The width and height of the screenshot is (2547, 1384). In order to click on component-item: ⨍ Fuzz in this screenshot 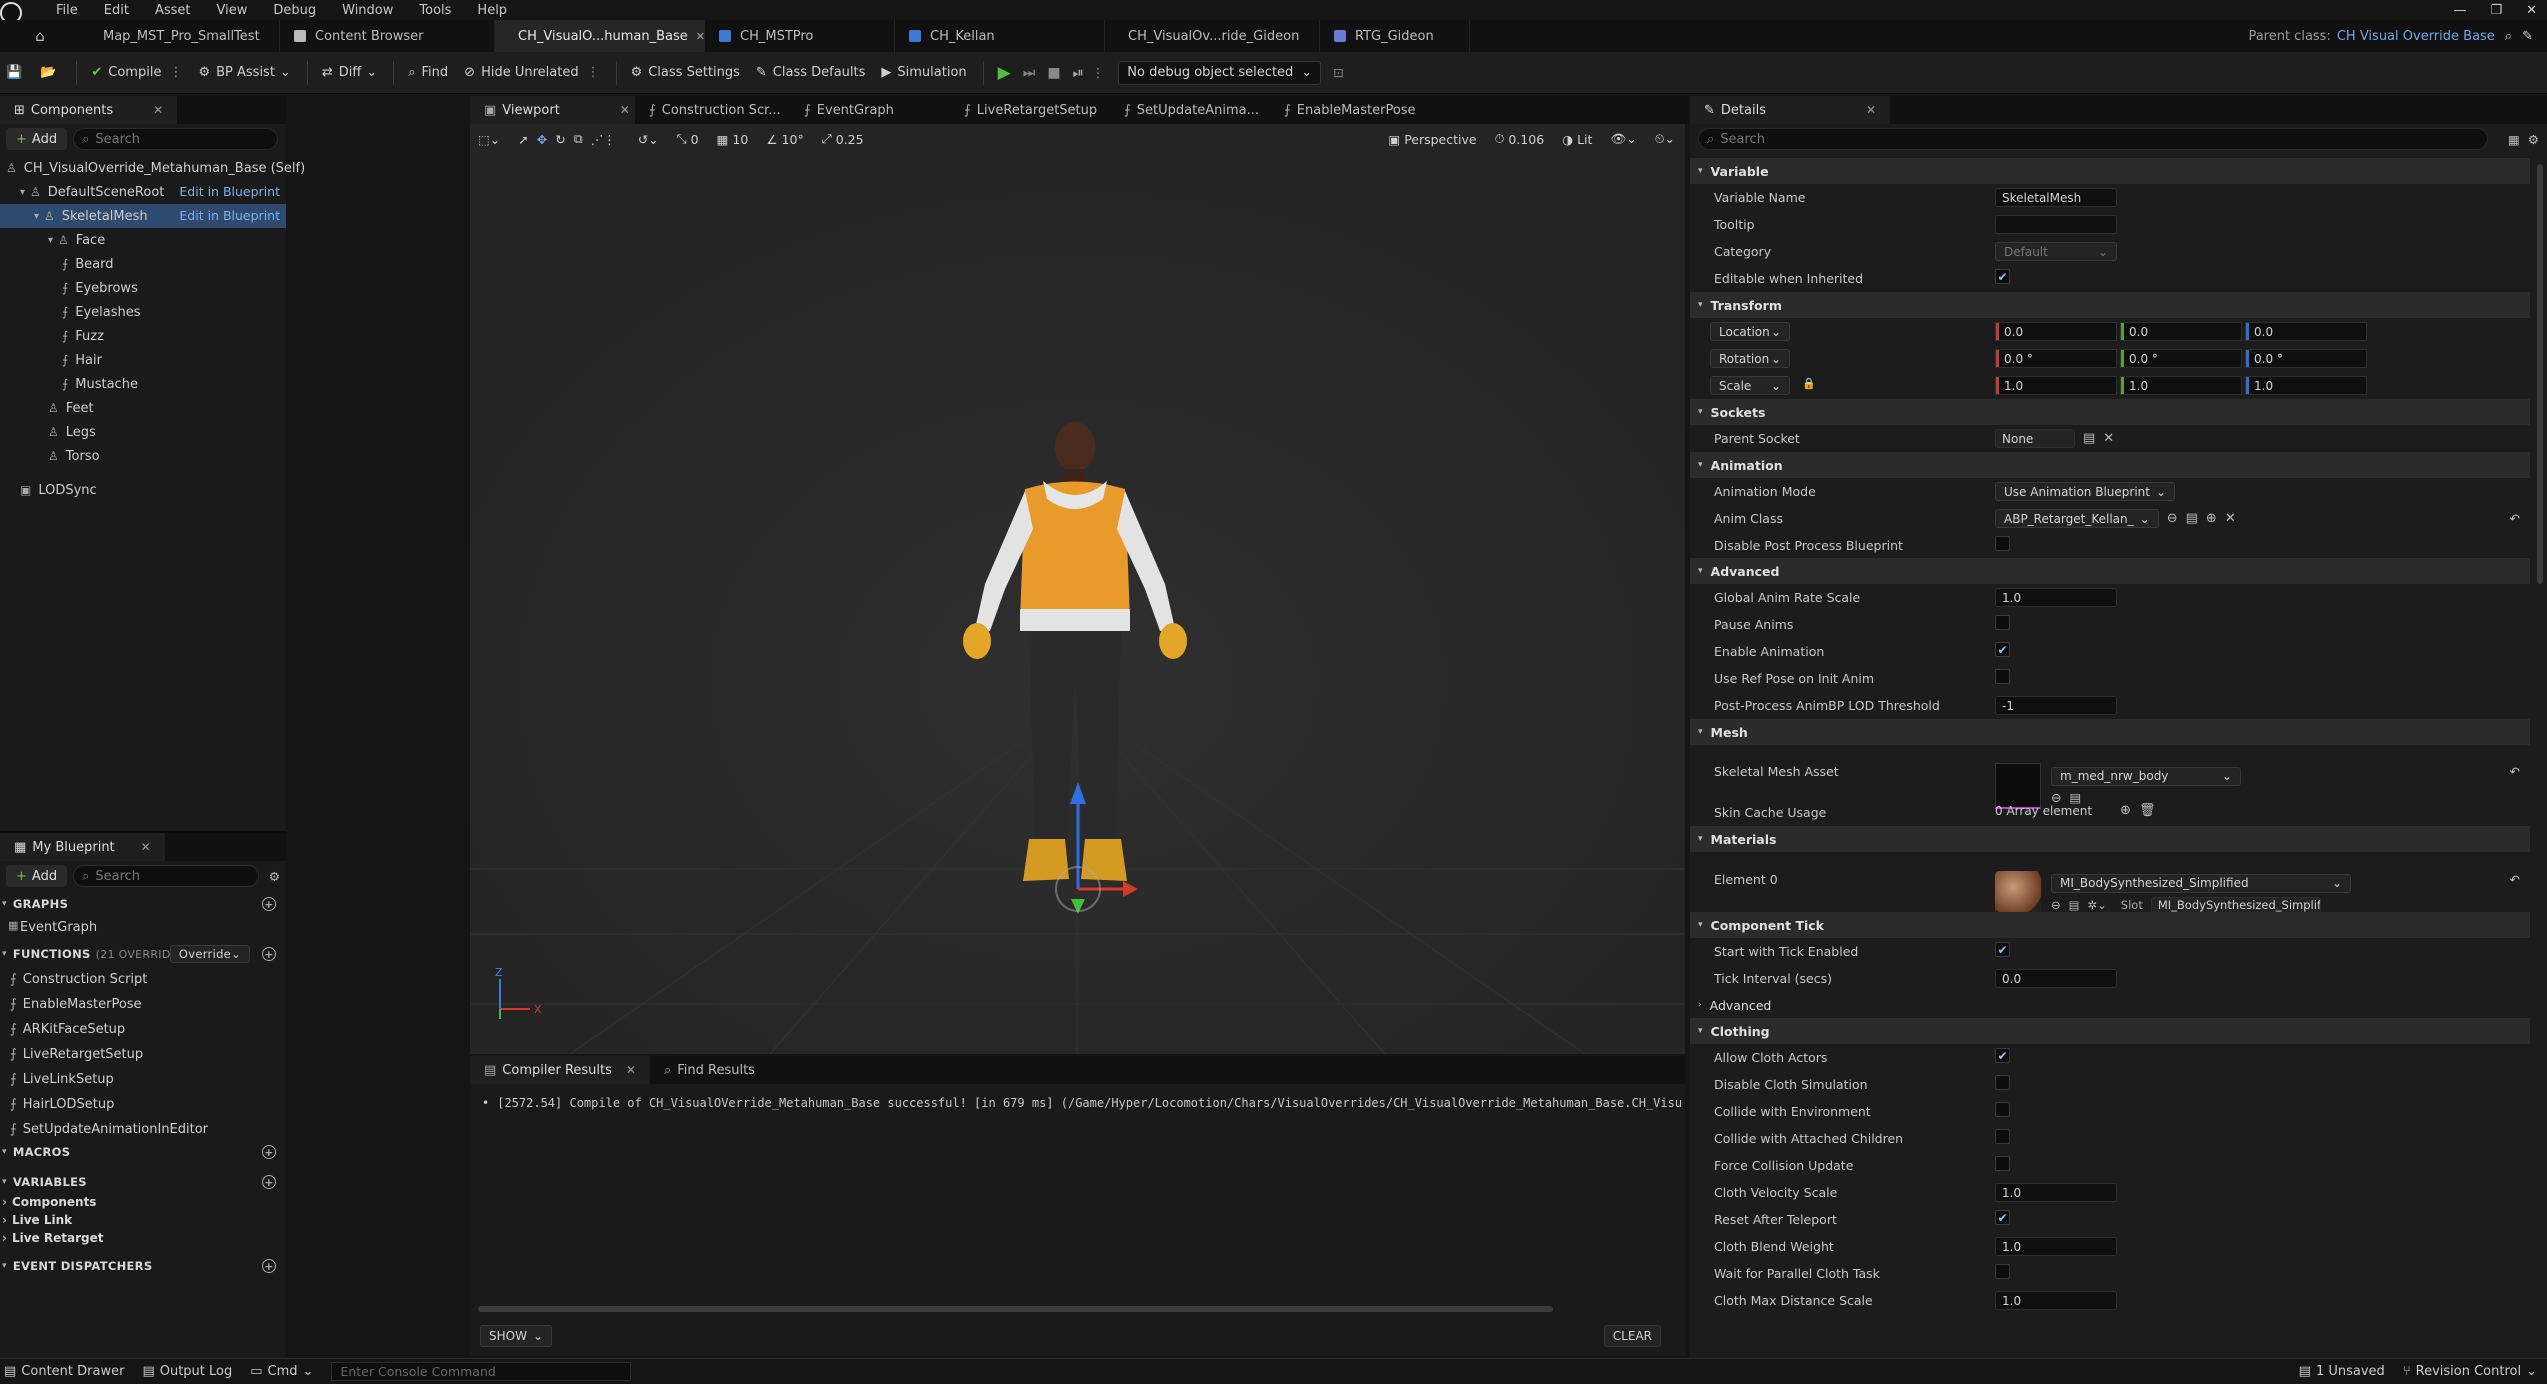, I will do `click(83, 336)`.